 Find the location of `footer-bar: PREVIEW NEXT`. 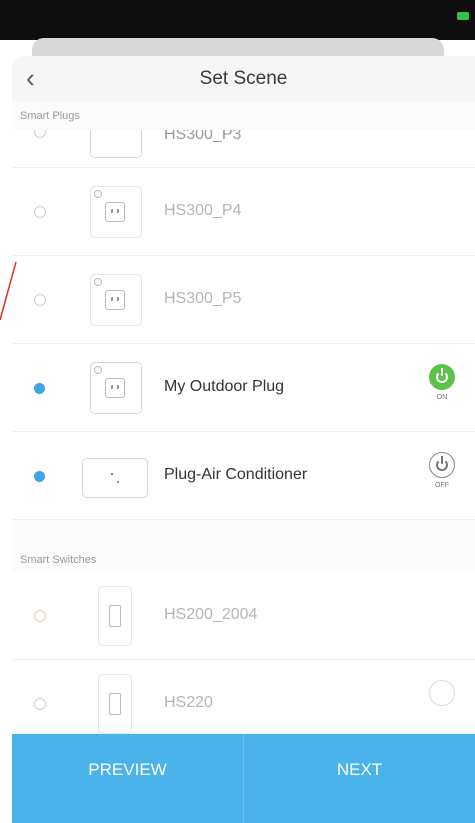

footer-bar: PREVIEW NEXT is located at coordinates (243, 778).